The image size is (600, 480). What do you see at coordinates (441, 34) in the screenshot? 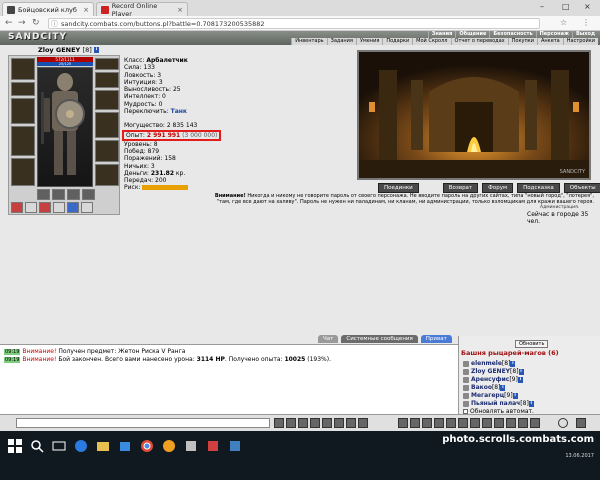
I see `menu-item: Знания` at bounding box center [441, 34].